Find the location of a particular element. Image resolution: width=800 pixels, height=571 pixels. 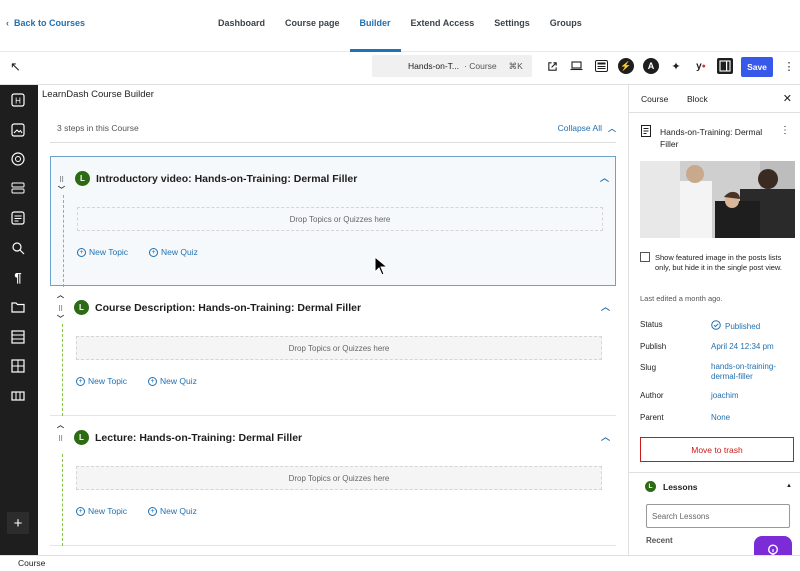

arrow-up-left-icon: ↖ is located at coordinates (15, 67).